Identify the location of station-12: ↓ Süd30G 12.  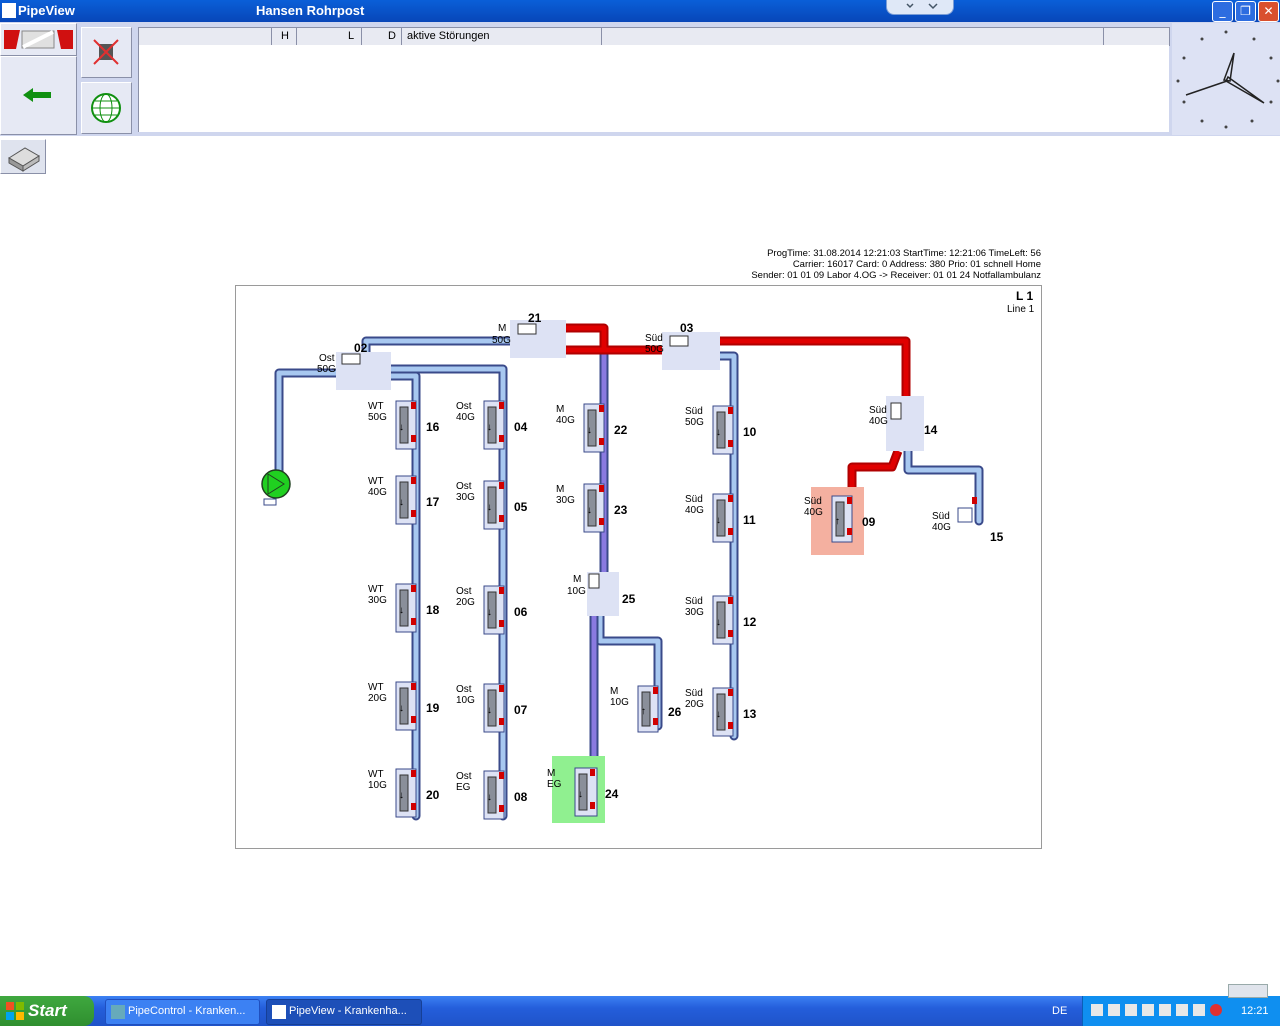
(721, 620).